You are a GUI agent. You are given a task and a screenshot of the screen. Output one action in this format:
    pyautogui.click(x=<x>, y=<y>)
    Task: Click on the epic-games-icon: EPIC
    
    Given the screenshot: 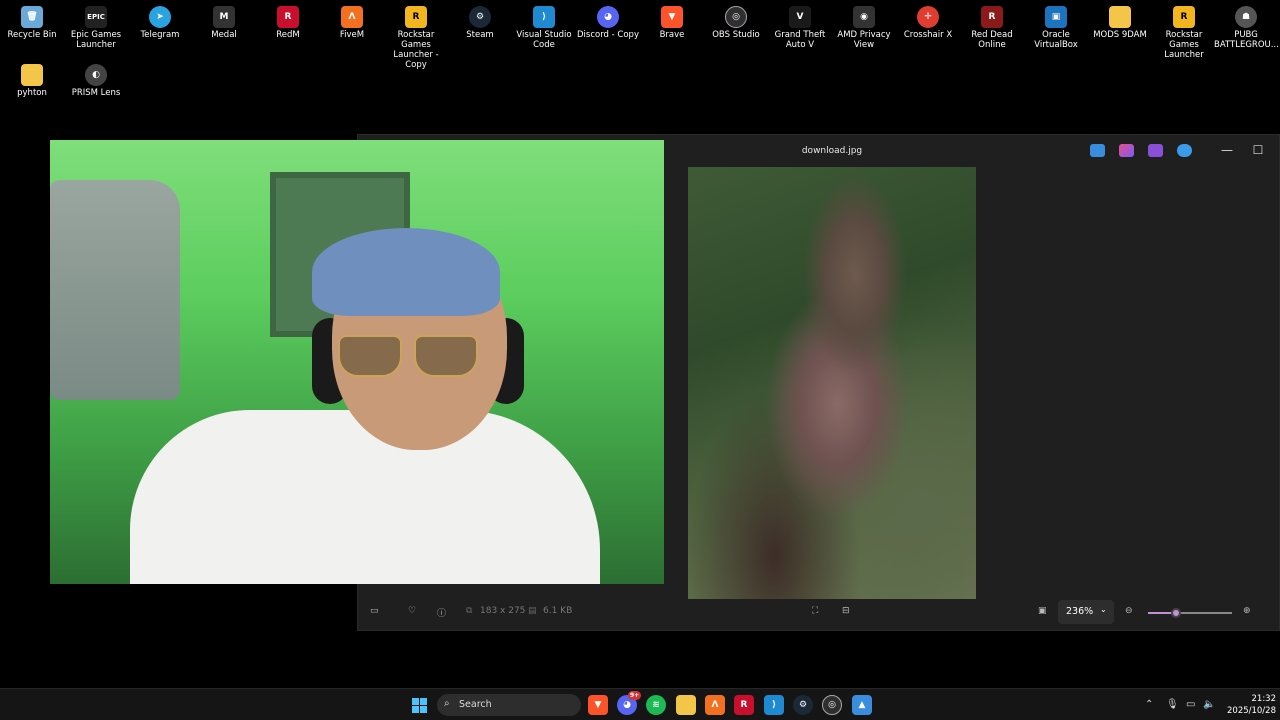 What is the action you would take?
    pyautogui.click(x=96, y=17)
    